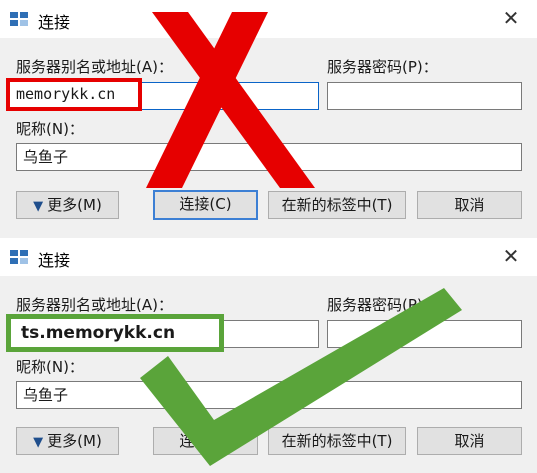  Describe the element at coordinates (74, 94) in the screenshot. I see `wrong-address-highlight: memorykk.cn` at that location.